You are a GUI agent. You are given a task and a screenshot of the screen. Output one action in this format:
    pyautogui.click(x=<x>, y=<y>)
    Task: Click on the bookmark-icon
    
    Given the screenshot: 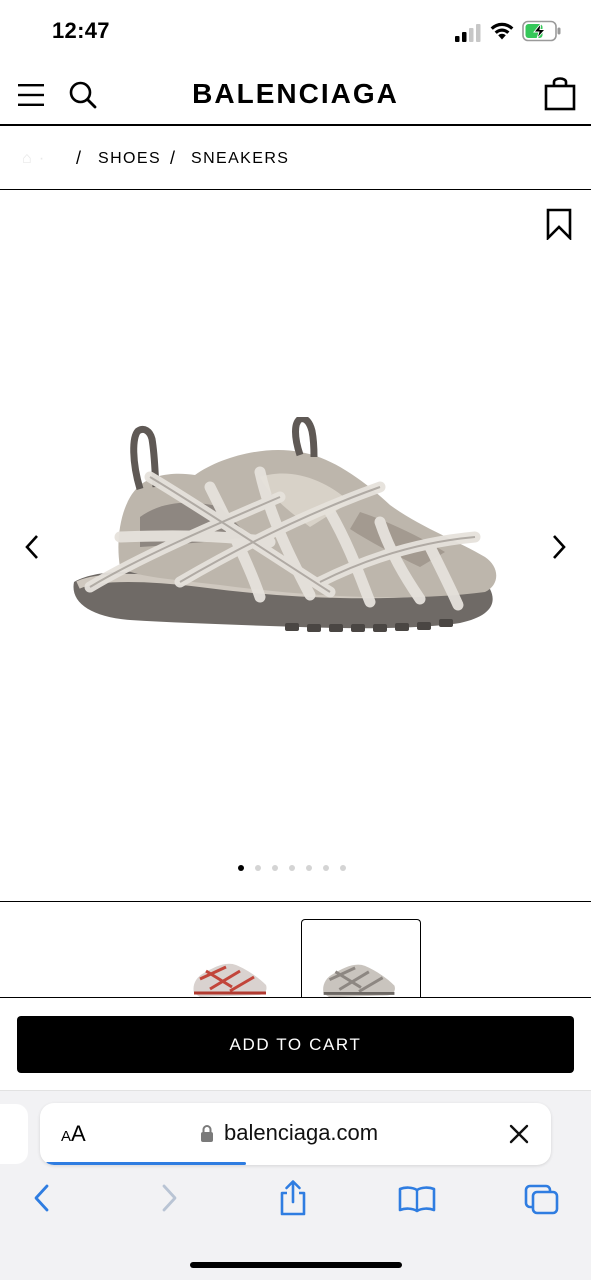 What is the action you would take?
    pyautogui.click(x=559, y=224)
    